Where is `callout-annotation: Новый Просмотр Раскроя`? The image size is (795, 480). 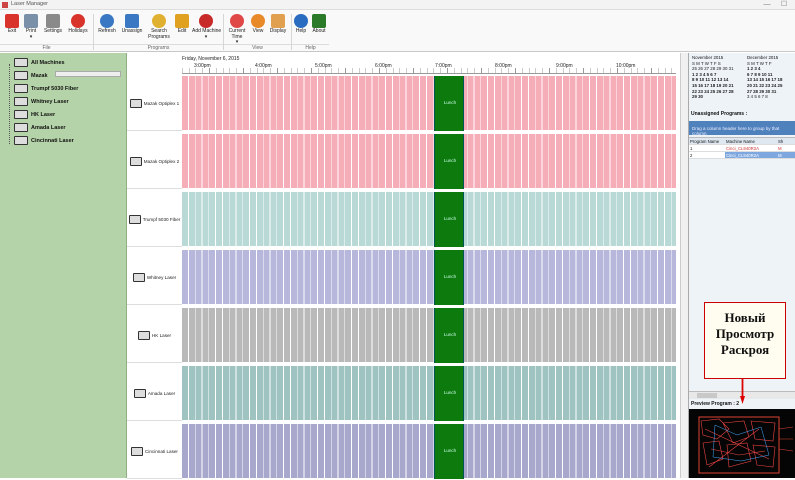
callout-annotation: Новый Просмотр Раскроя is located at coordinates (745, 340).